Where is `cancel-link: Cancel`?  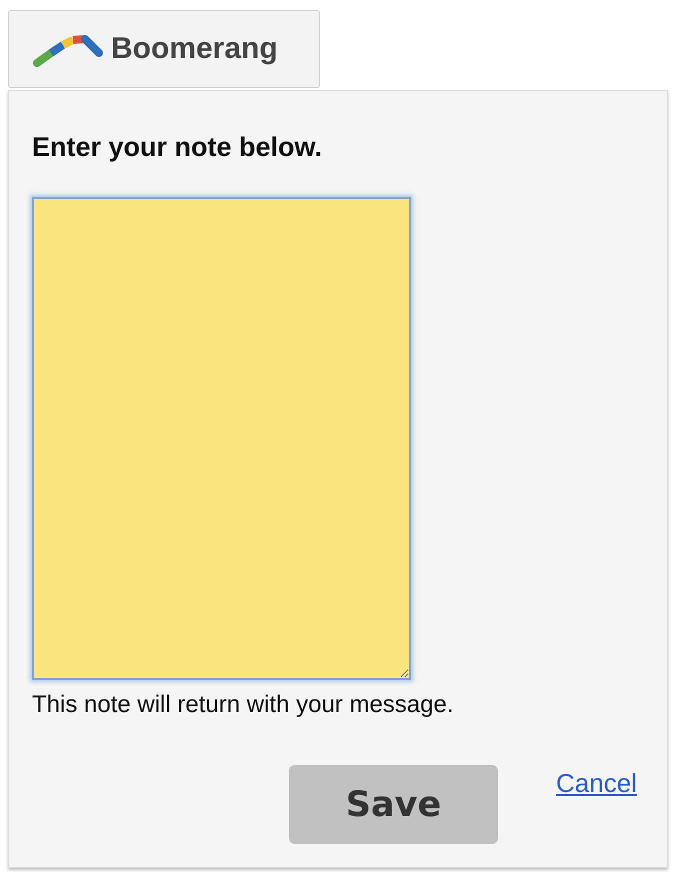
cancel-link: Cancel is located at coordinates (596, 783).